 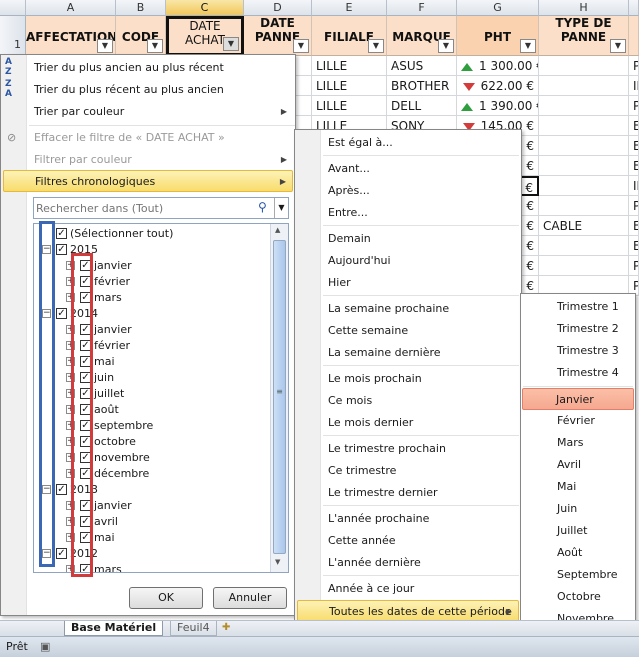 I want to click on period-option: Trimestre 4, so click(x=578, y=373).